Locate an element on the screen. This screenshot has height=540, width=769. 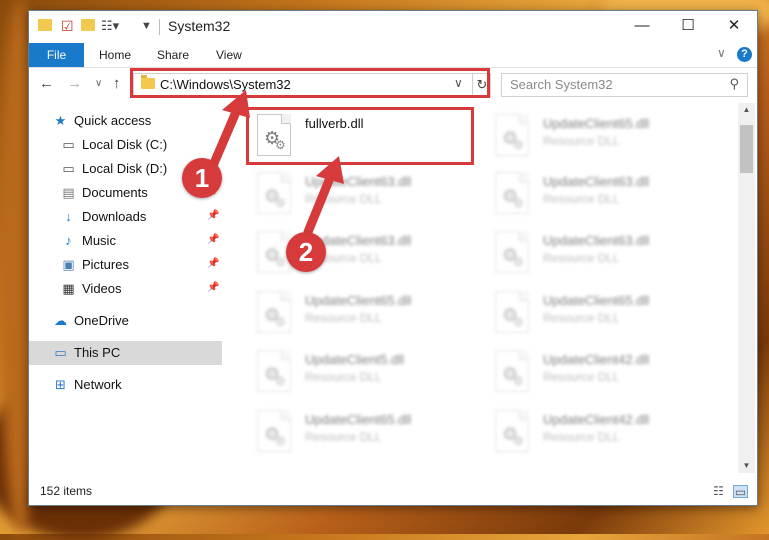
star-icon: ★ is located at coordinates (60, 120).